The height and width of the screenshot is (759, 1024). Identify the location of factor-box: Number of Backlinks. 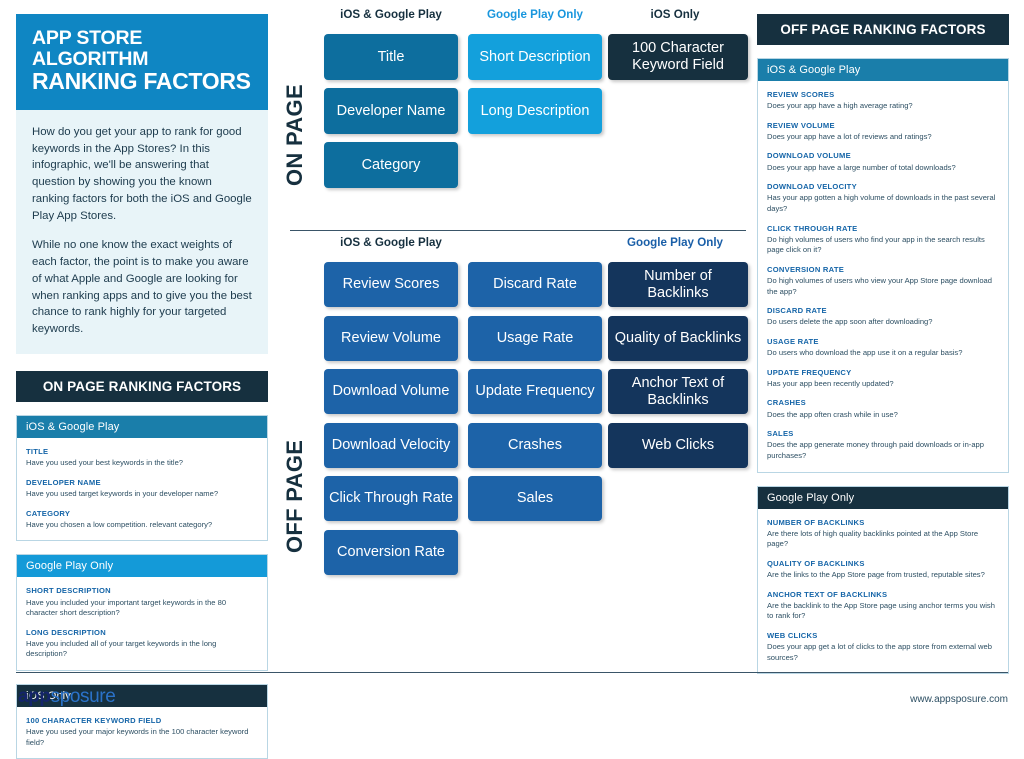
(678, 284).